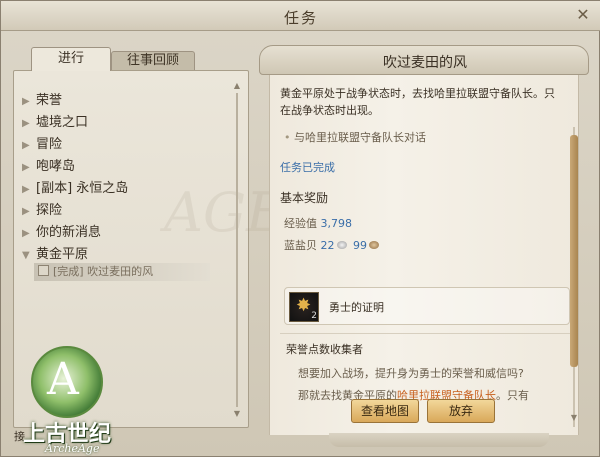 This screenshot has width=600, height=457. Describe the element at coordinates (63, 379) in the screenshot. I see `logo-a-glyph: A` at that location.